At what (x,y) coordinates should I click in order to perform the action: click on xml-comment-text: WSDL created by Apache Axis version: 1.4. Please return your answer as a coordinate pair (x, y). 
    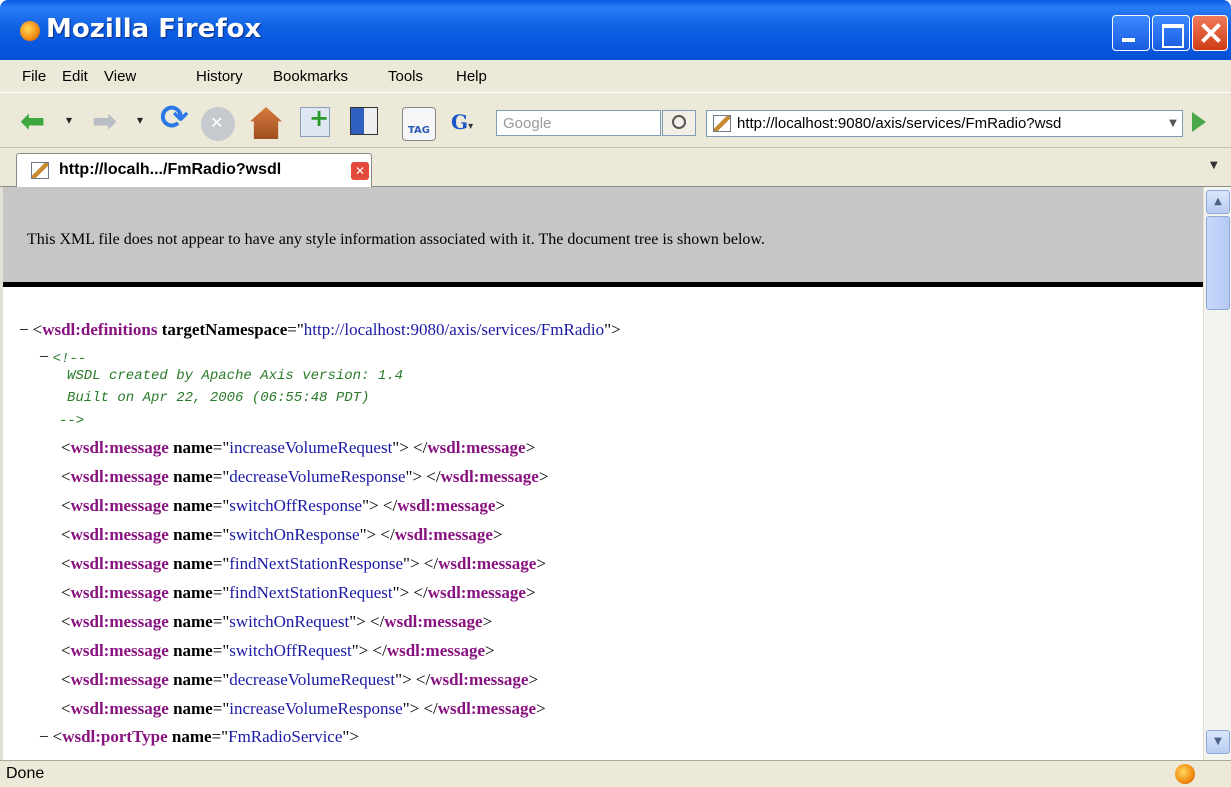
    Looking at the image, I should click on (235, 376).